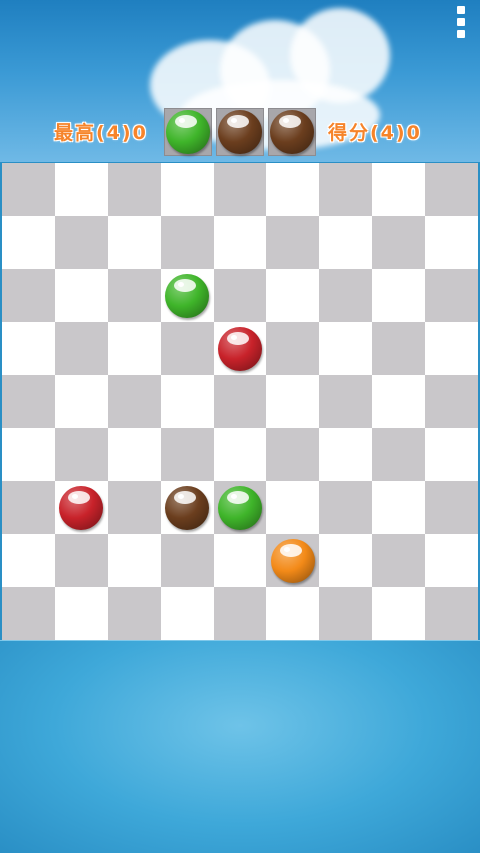 The image size is (480, 853). I want to click on orange-ball, so click(292, 560).